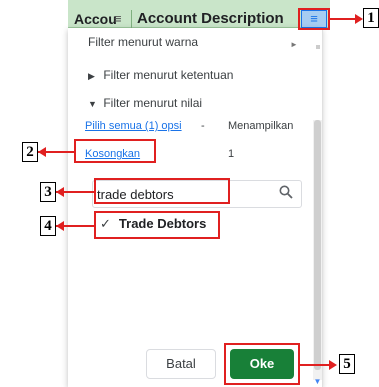 The height and width of the screenshot is (387, 379). What do you see at coordinates (133, 126) in the screenshot?
I see `select-all-link: Pilih semua (1) opsi` at bounding box center [133, 126].